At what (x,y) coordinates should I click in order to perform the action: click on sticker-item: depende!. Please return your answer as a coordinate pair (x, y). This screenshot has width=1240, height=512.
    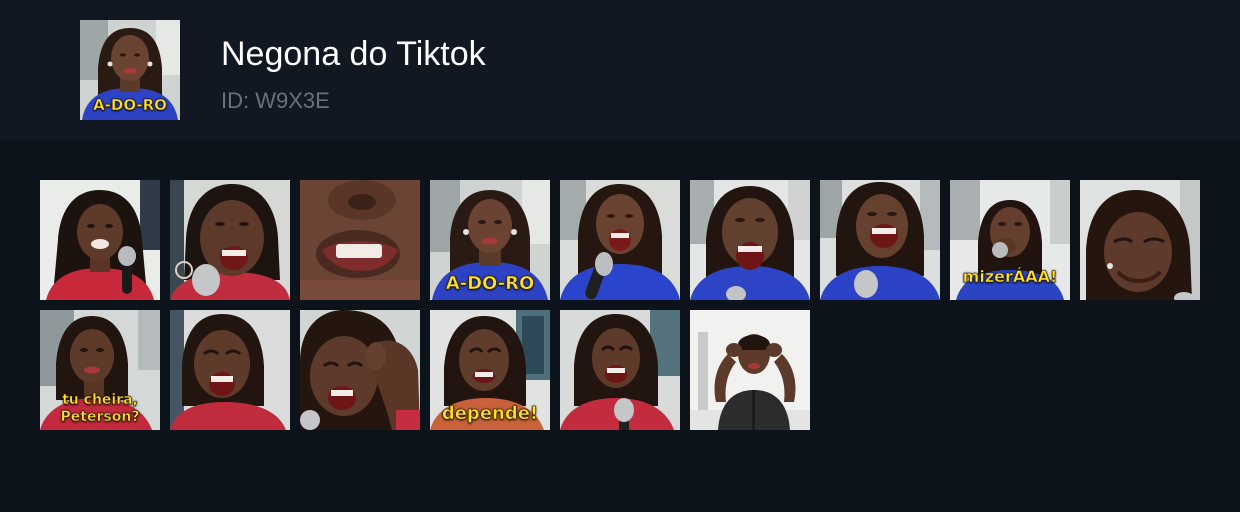
    Looking at the image, I should click on (490, 370).